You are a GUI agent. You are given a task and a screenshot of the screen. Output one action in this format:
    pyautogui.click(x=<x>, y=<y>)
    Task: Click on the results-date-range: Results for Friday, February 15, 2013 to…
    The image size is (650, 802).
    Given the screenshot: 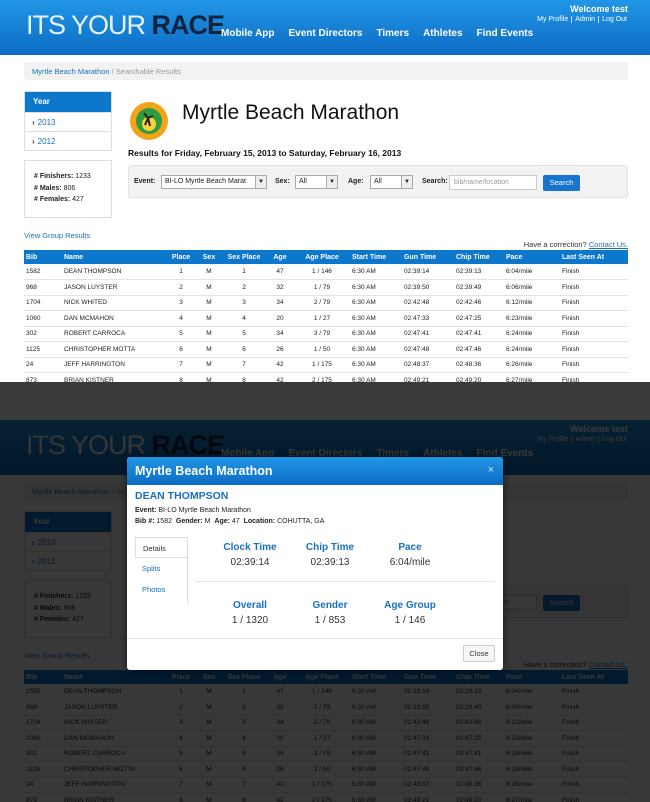 What is the action you would take?
    pyautogui.click(x=265, y=153)
    